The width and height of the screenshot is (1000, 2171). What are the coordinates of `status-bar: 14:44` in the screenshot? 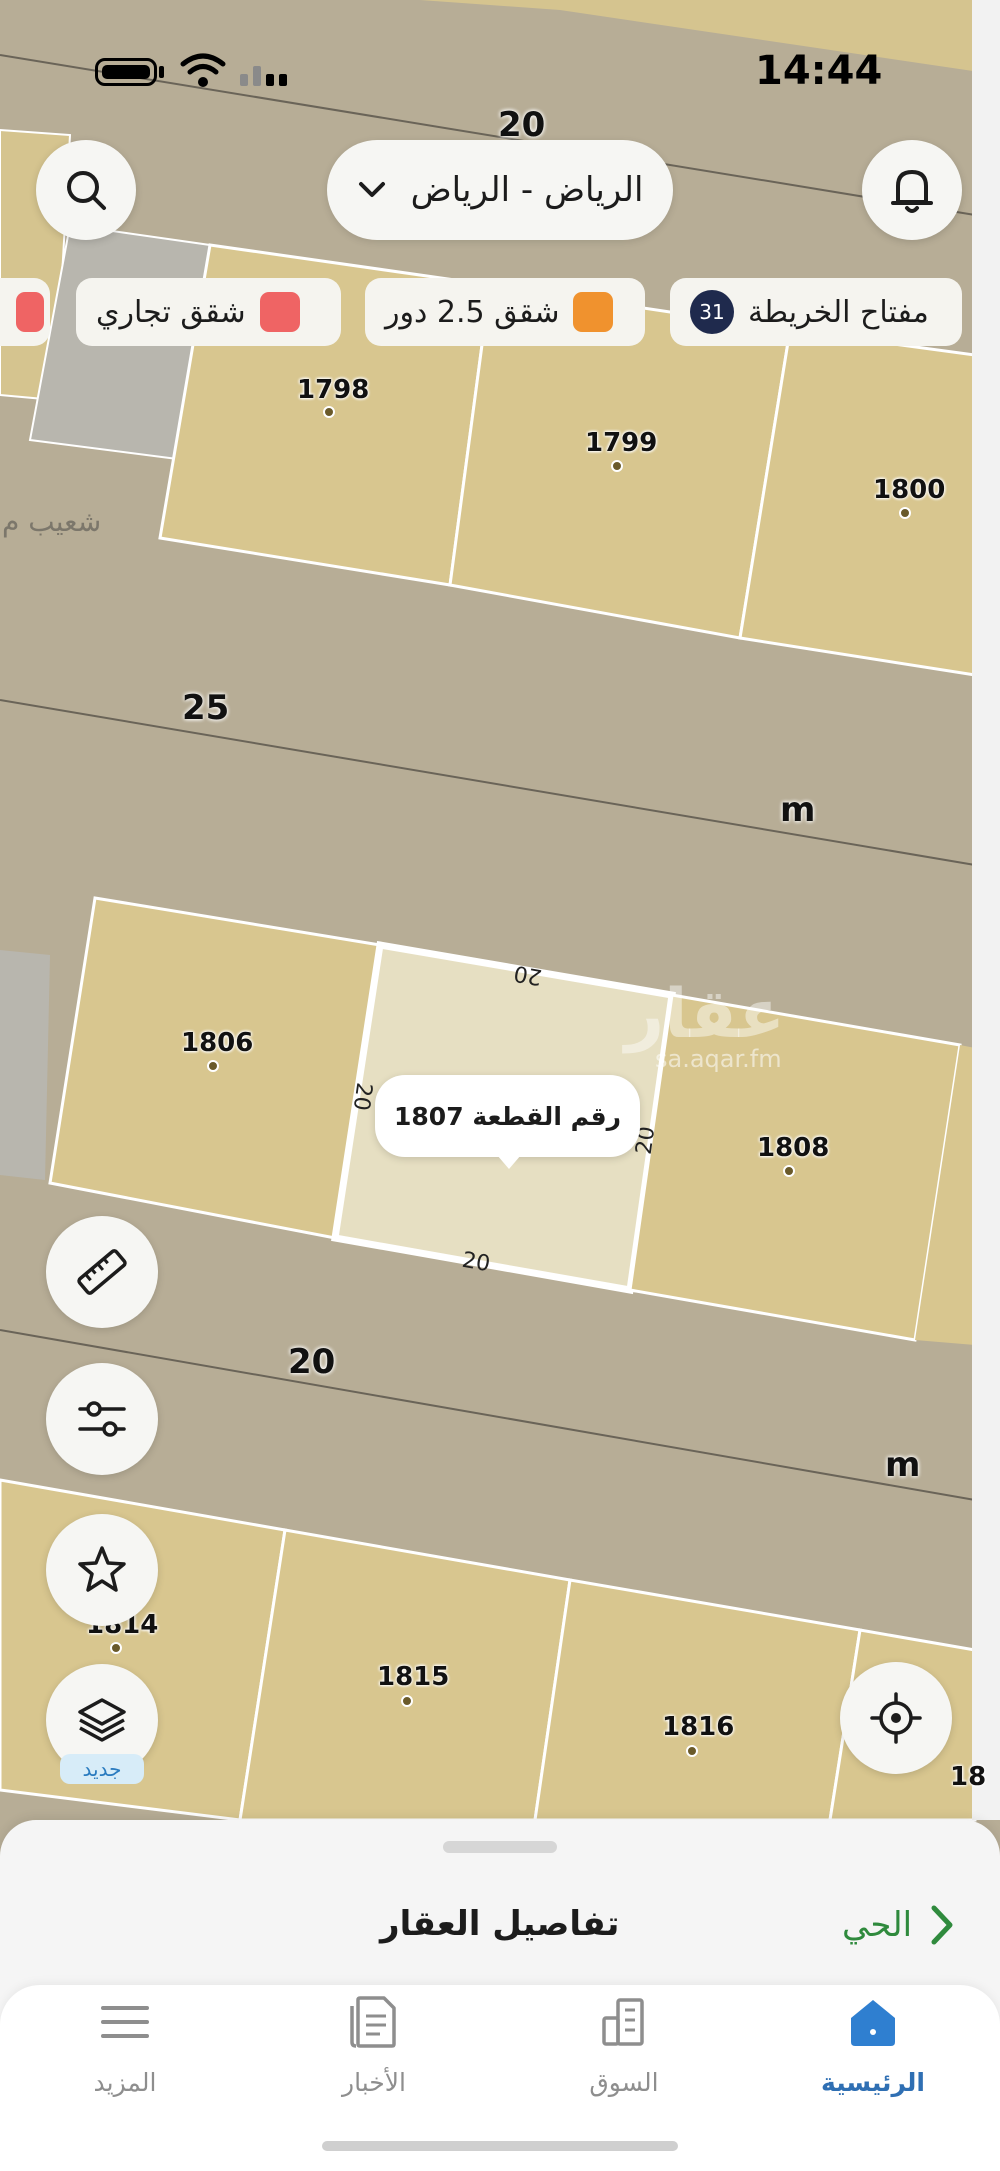 It's located at (500, 65).